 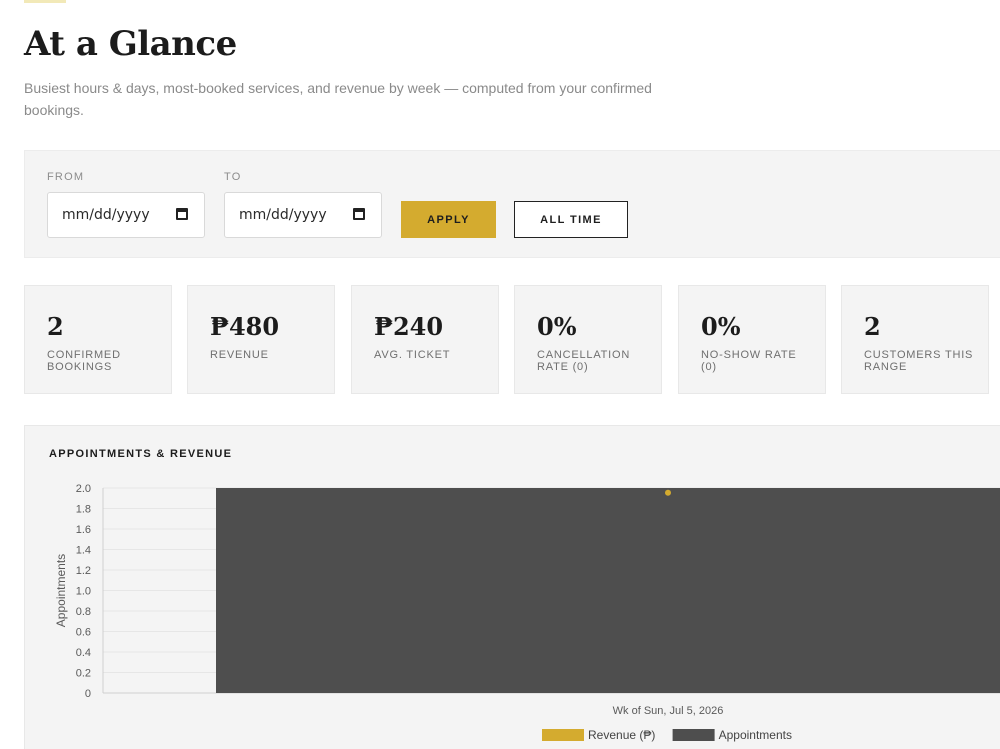 What do you see at coordinates (915, 339) in the screenshot?
I see `stat-card-customers: 2 CUSTOMERS THIS RANGE` at bounding box center [915, 339].